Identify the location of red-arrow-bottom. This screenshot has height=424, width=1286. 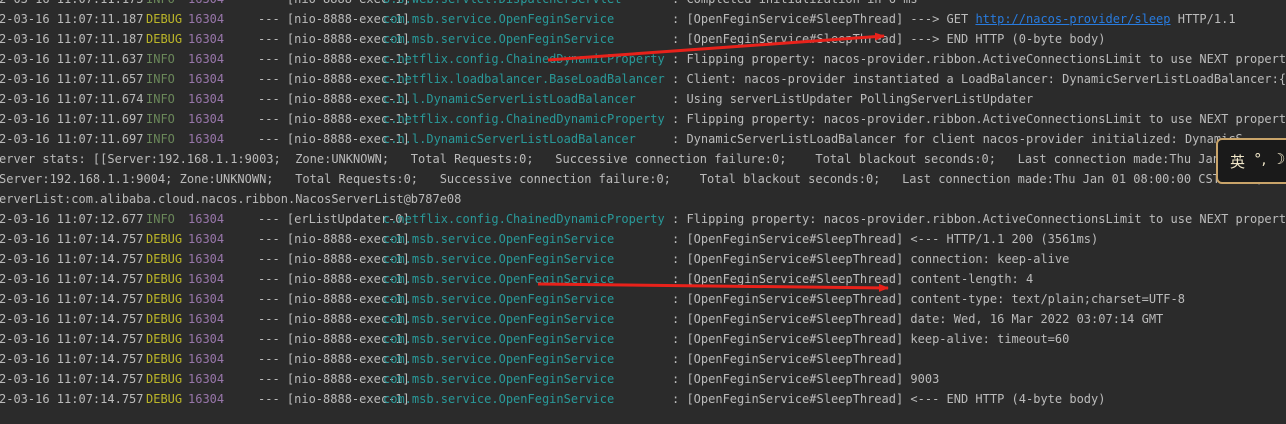
(713, 287).